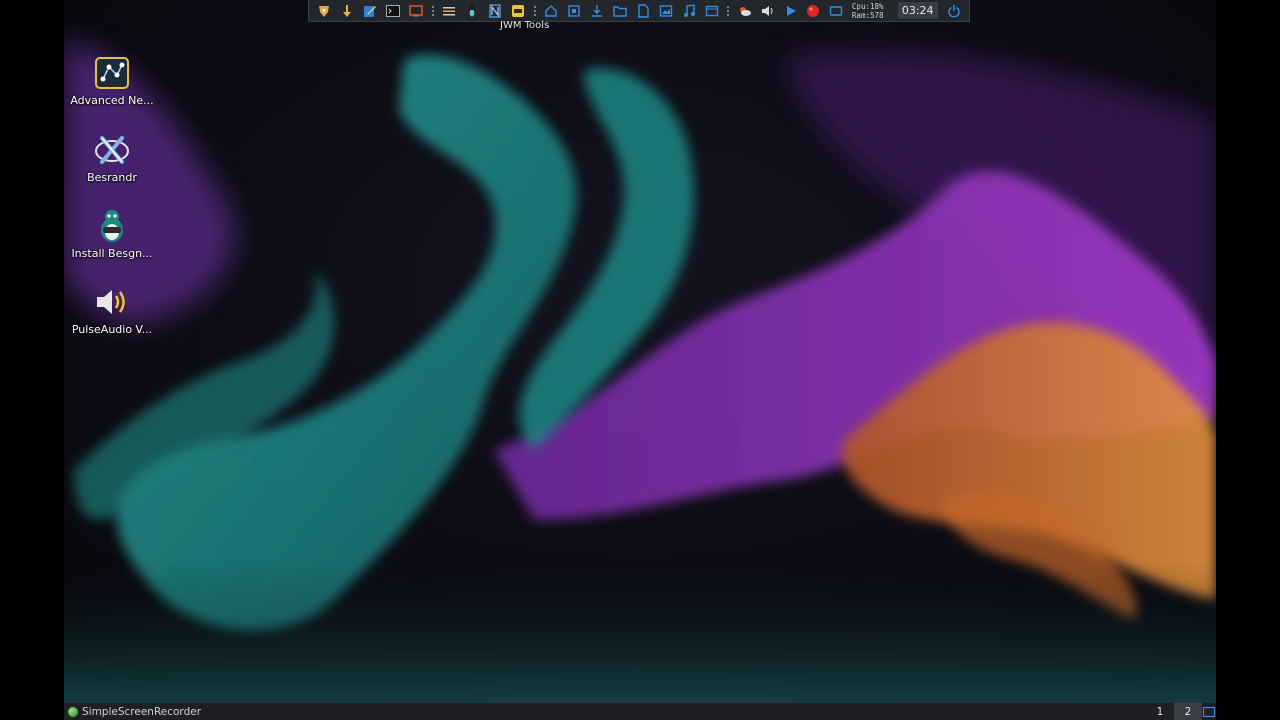 This screenshot has height=720, width=1280. Describe the element at coordinates (325, 11) in the screenshot. I see `brave-lion-icon` at that location.